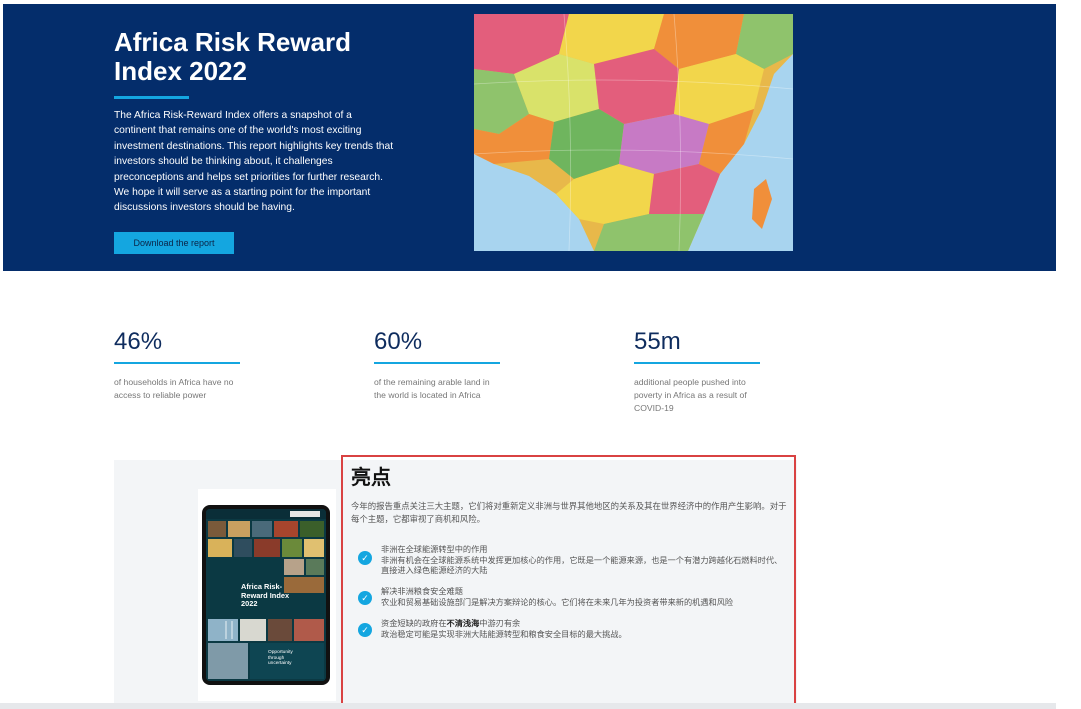  I want to click on download-report-button: Download the report, so click(174, 243).